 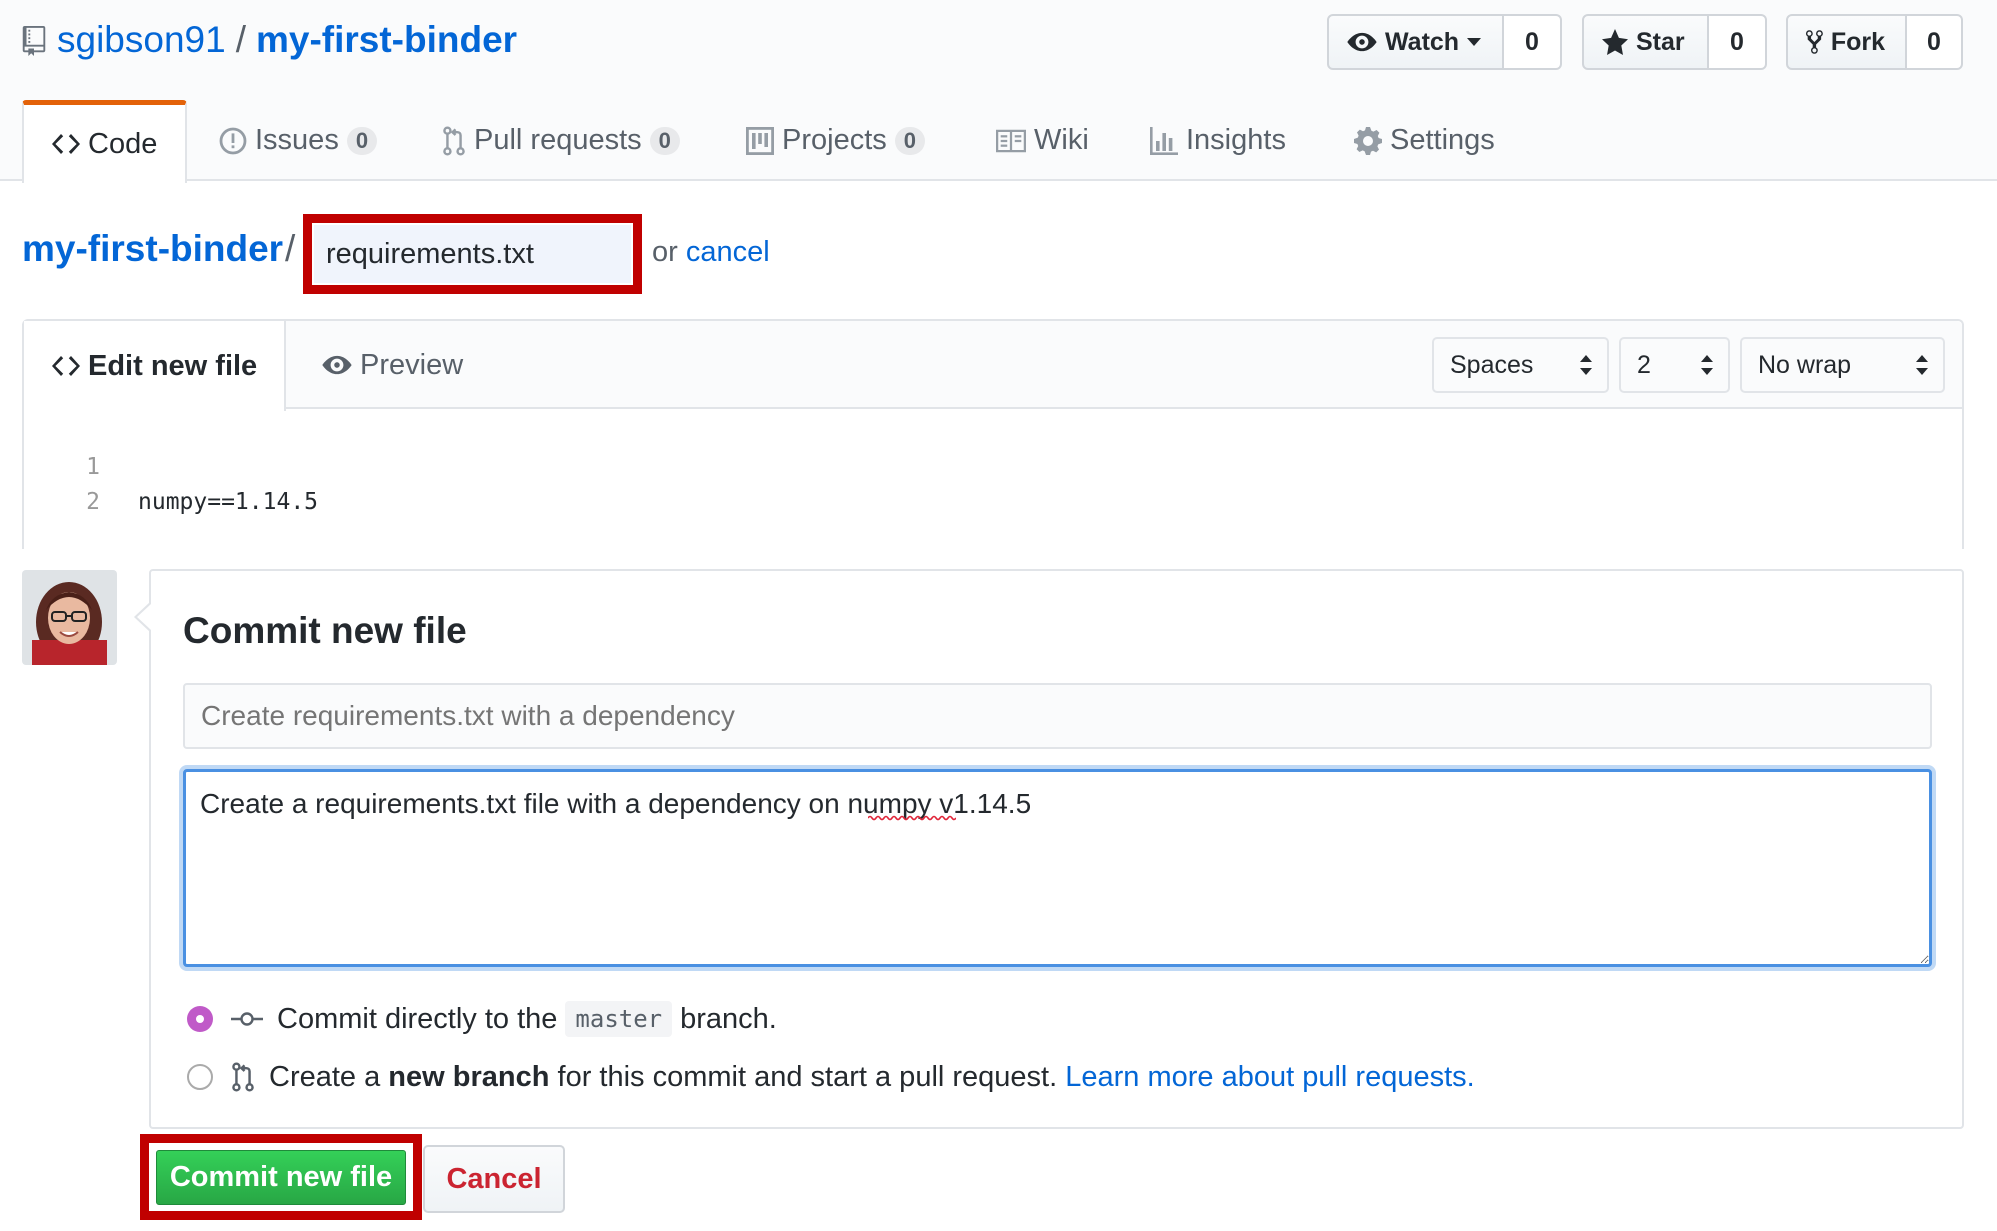 What do you see at coordinates (469, 1076) in the screenshot?
I see `new-branch-bold: new branch` at bounding box center [469, 1076].